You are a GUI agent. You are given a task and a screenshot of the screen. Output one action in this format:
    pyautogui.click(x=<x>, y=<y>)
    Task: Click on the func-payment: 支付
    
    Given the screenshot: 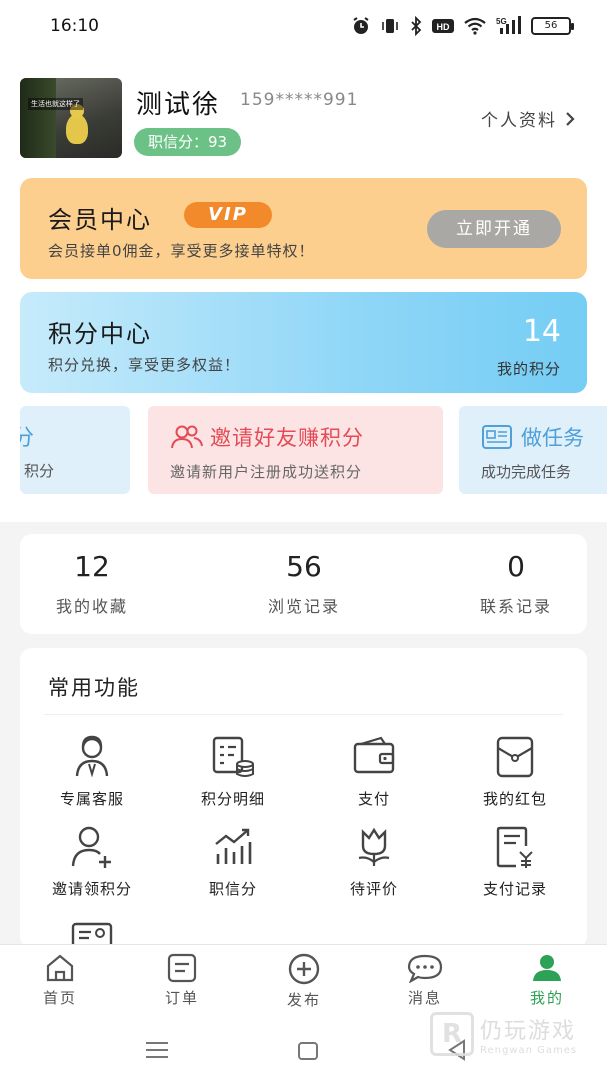 What is the action you would take?
    pyautogui.click(x=374, y=771)
    